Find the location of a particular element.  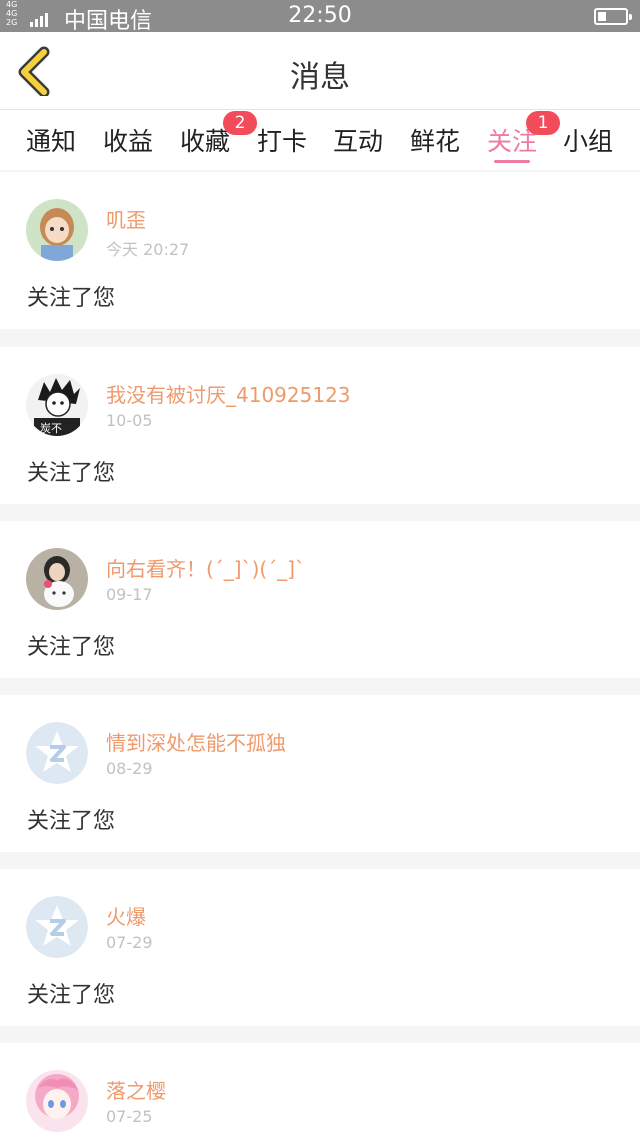

list-item: 叽歪 今天 20:27 关注了您 is located at coordinates (320, 250).